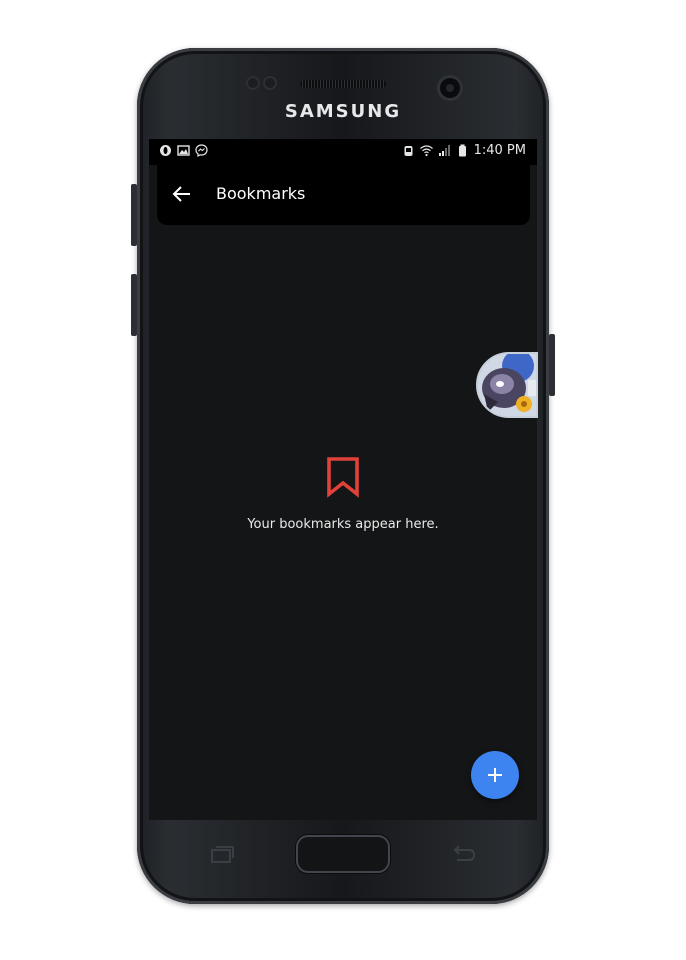  I want to click on chat-head-avatar-icon, so click(507, 385).